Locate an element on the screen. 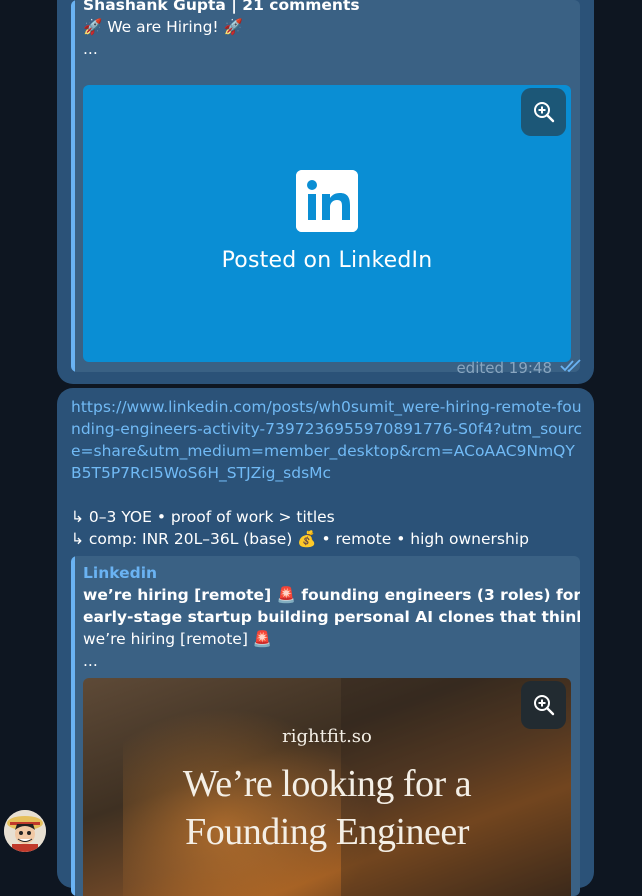  message-edited-time: edited 19:48 is located at coordinates (504, 368).